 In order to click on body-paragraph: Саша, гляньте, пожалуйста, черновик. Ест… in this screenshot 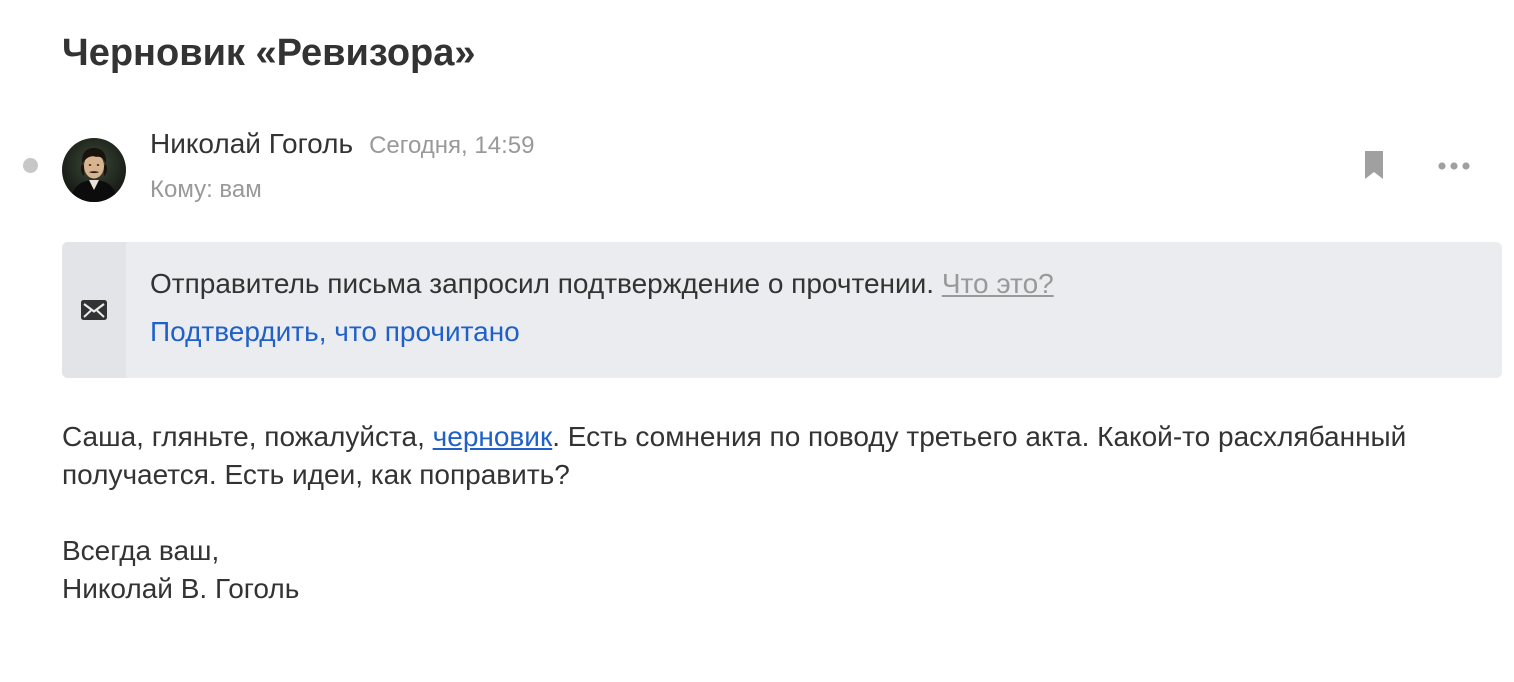, I will do `click(772, 456)`.